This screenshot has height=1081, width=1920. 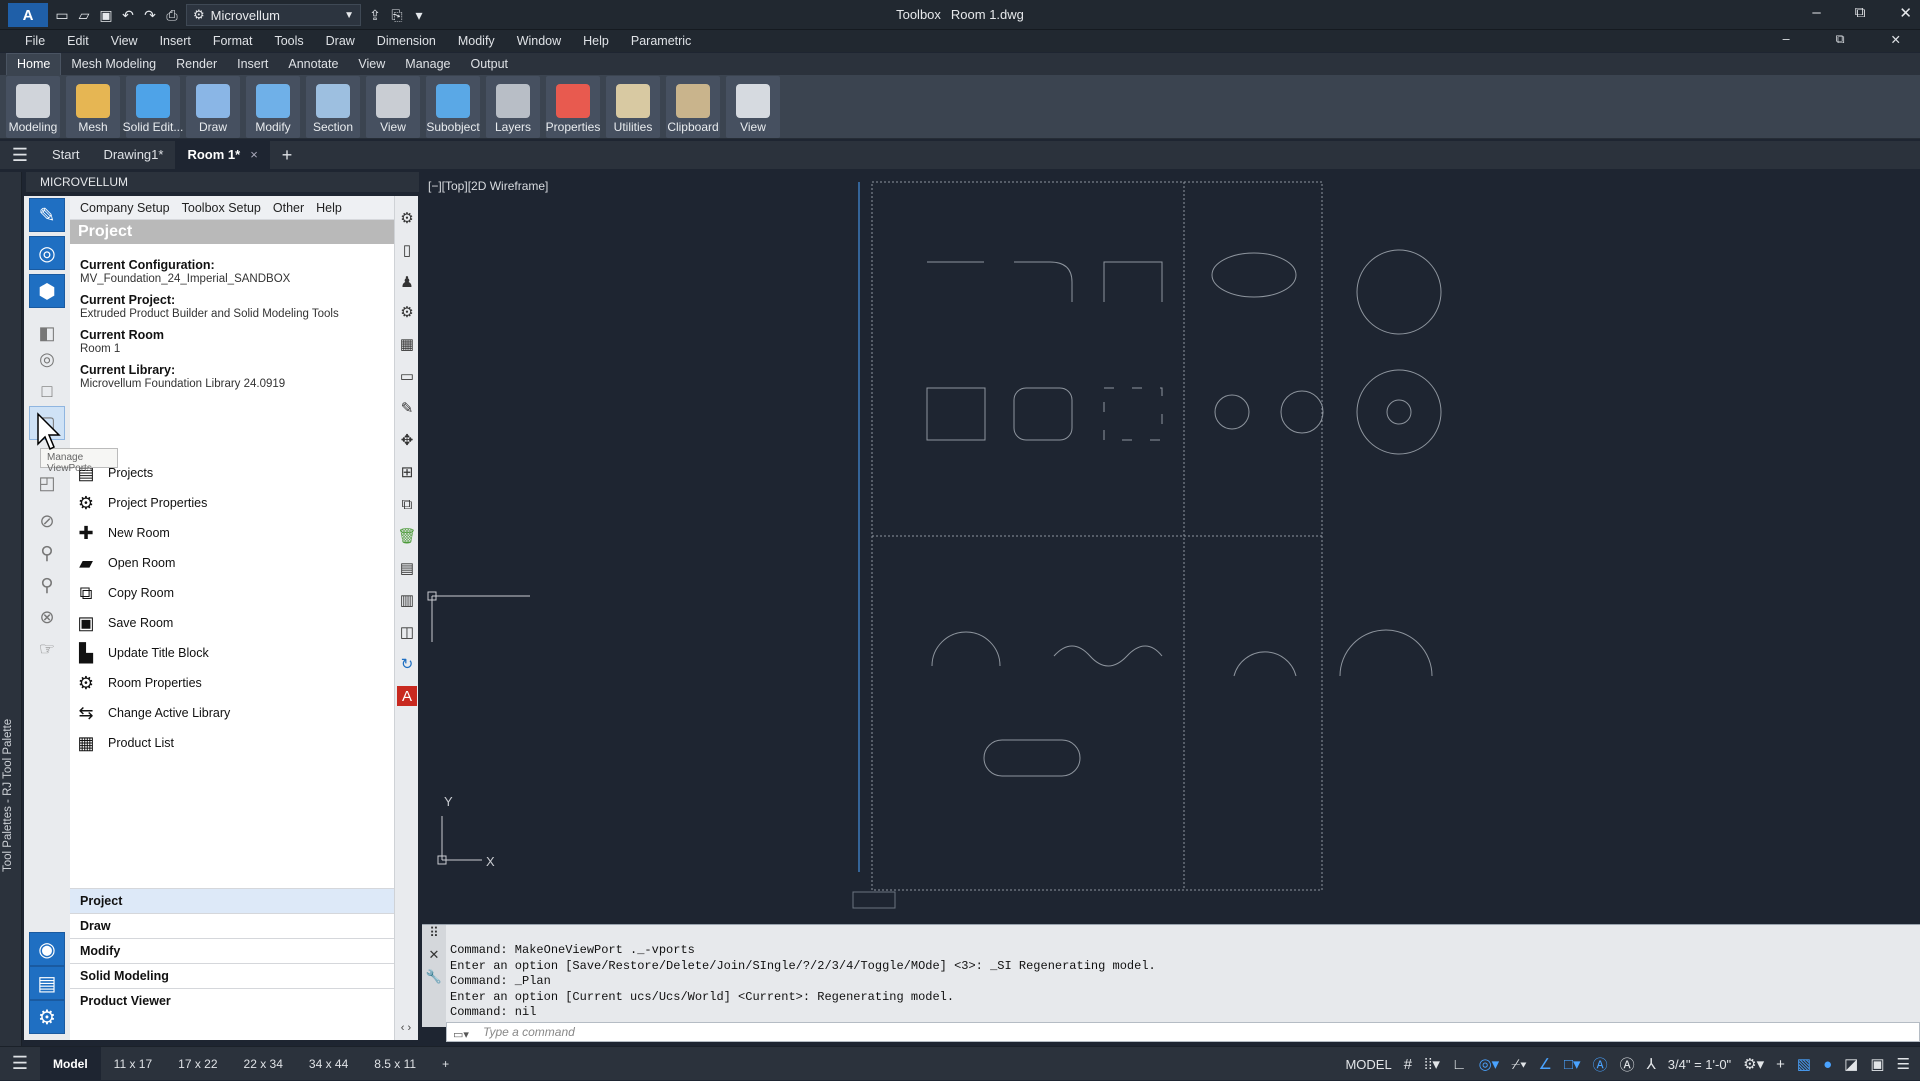 I want to click on menu-dimension: Dimension, so click(x=406, y=41).